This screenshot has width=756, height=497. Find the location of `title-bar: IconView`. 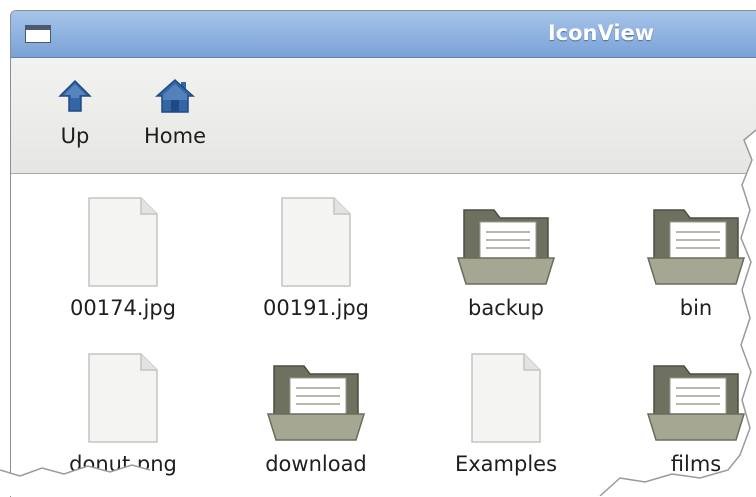

title-bar: IconView is located at coordinates (383, 34).